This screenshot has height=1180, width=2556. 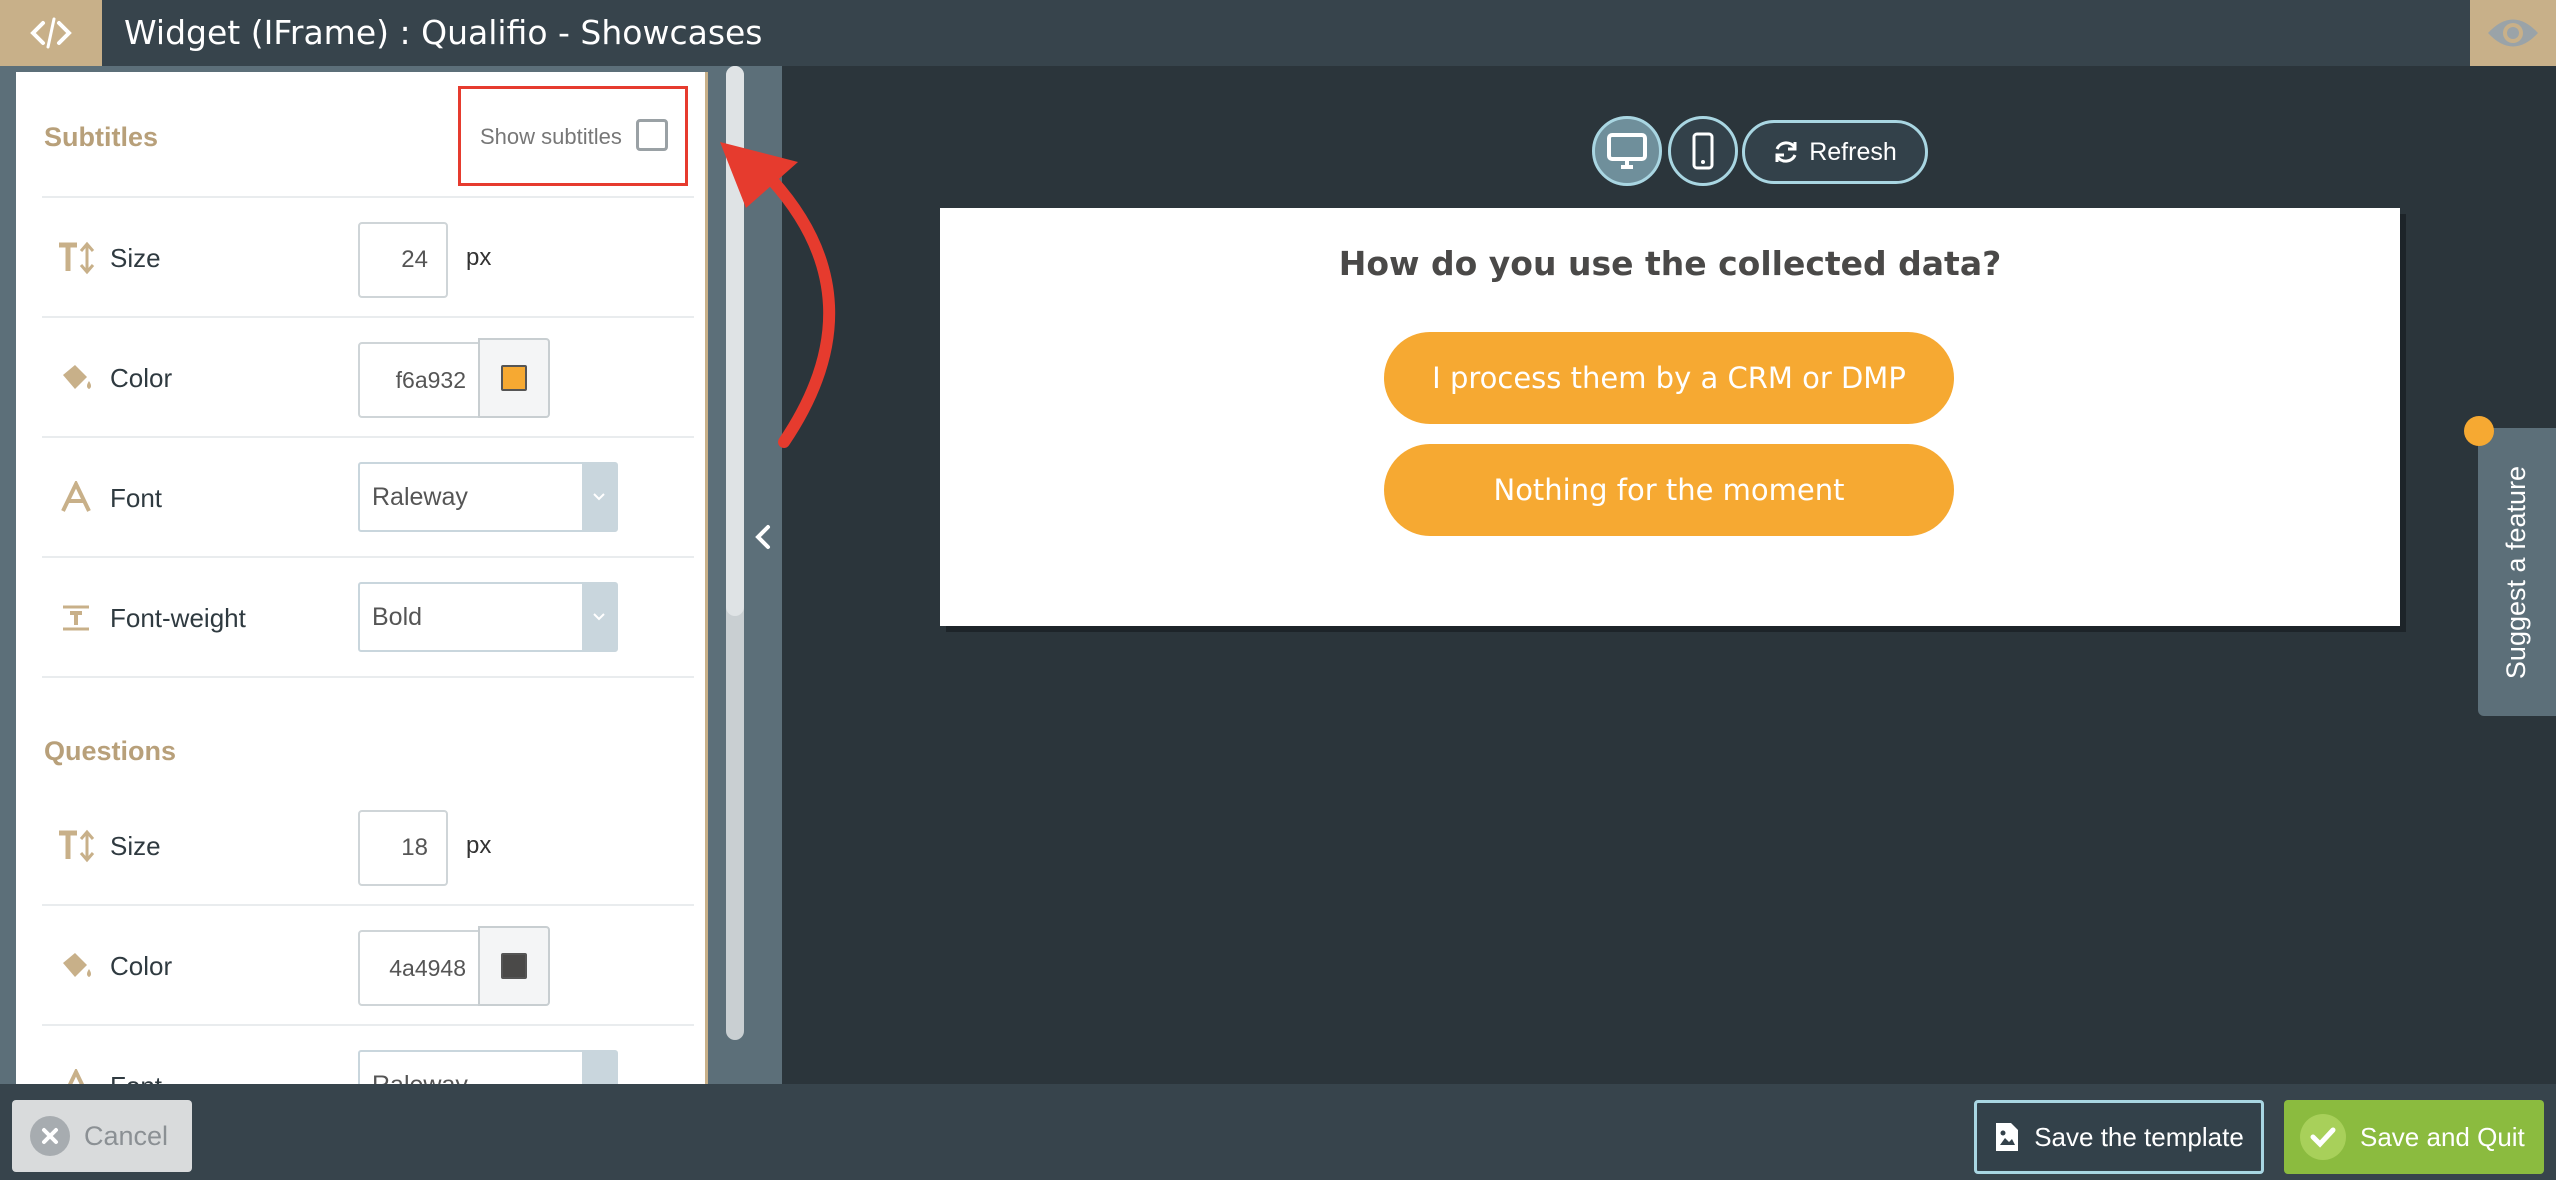 I want to click on subtitles-font-row: Font Raleway, so click(x=368, y=498).